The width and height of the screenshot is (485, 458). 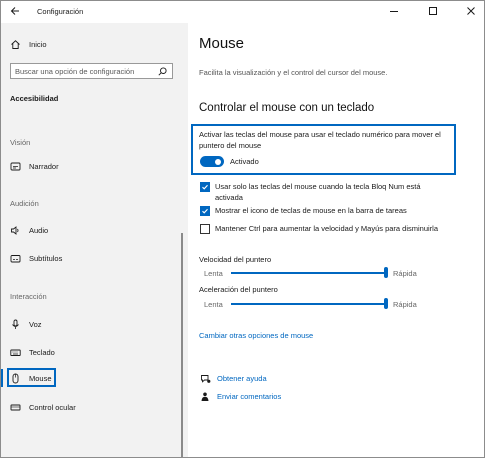 I want to click on sidebar-item-subtitulos: Subtítulos, so click(x=36, y=258).